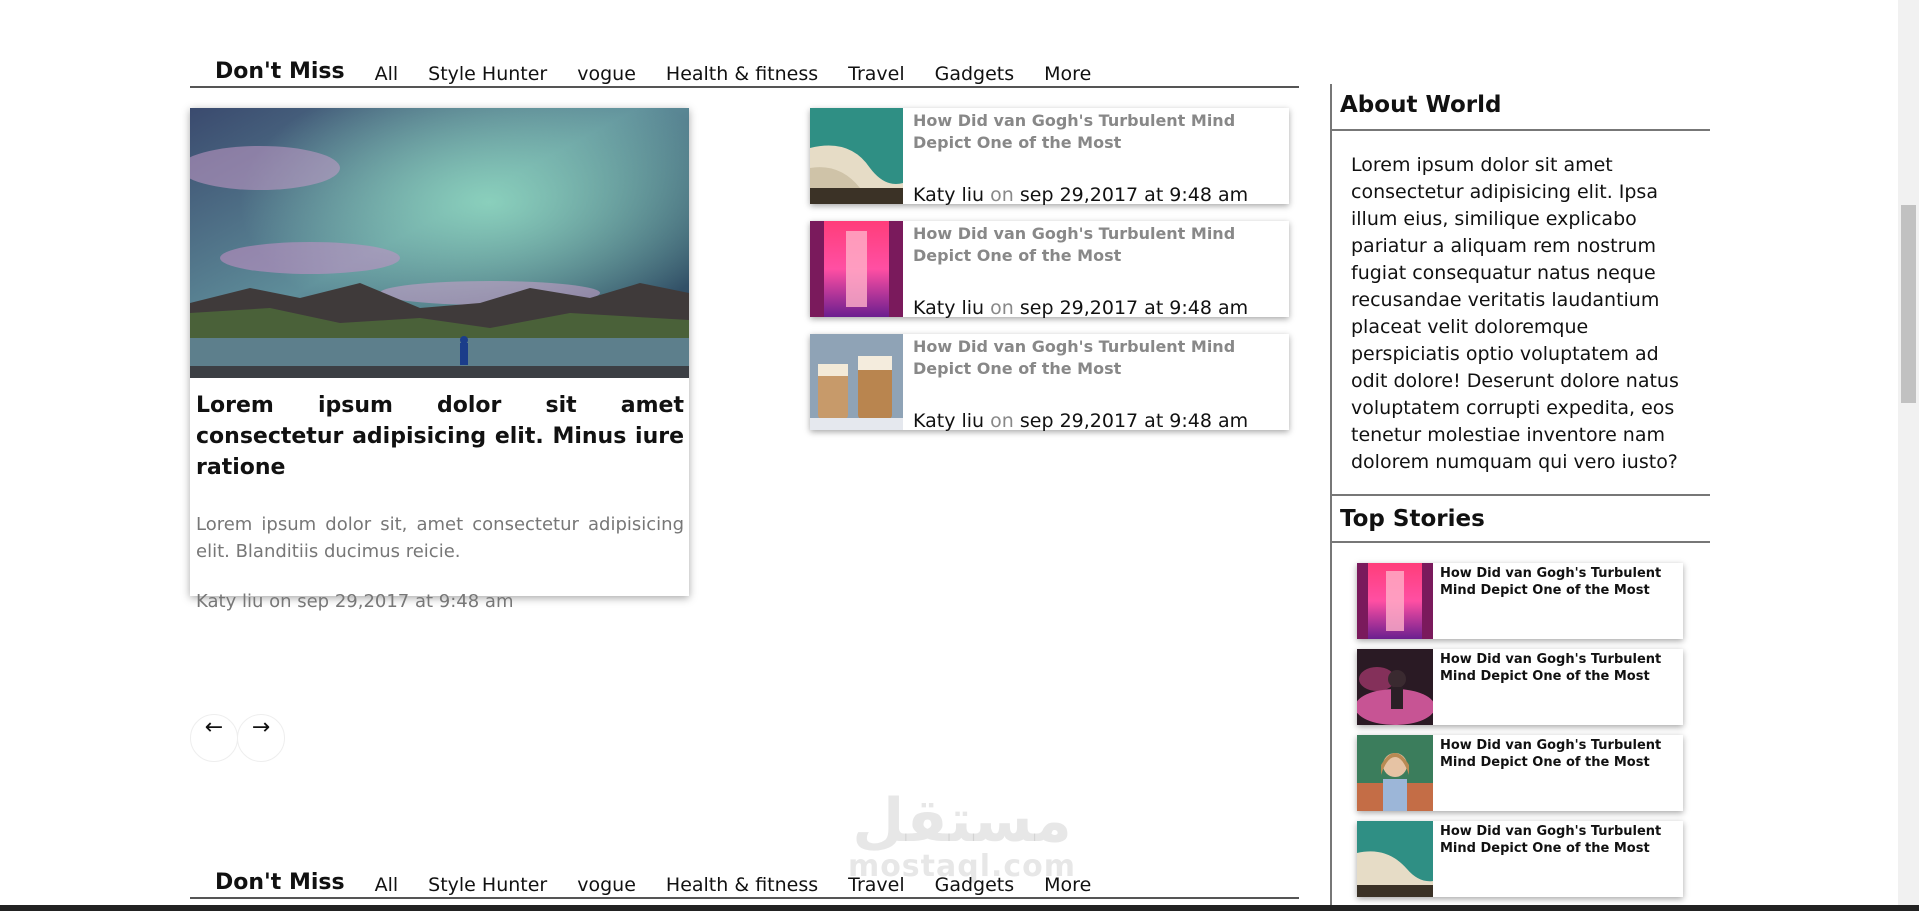  What do you see at coordinates (1908, 452) in the screenshot?
I see `page-scrollbar` at bounding box center [1908, 452].